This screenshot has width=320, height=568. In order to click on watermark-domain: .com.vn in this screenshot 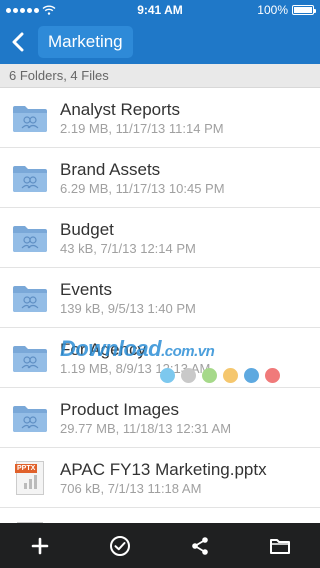, I will do `click(188, 351)`.